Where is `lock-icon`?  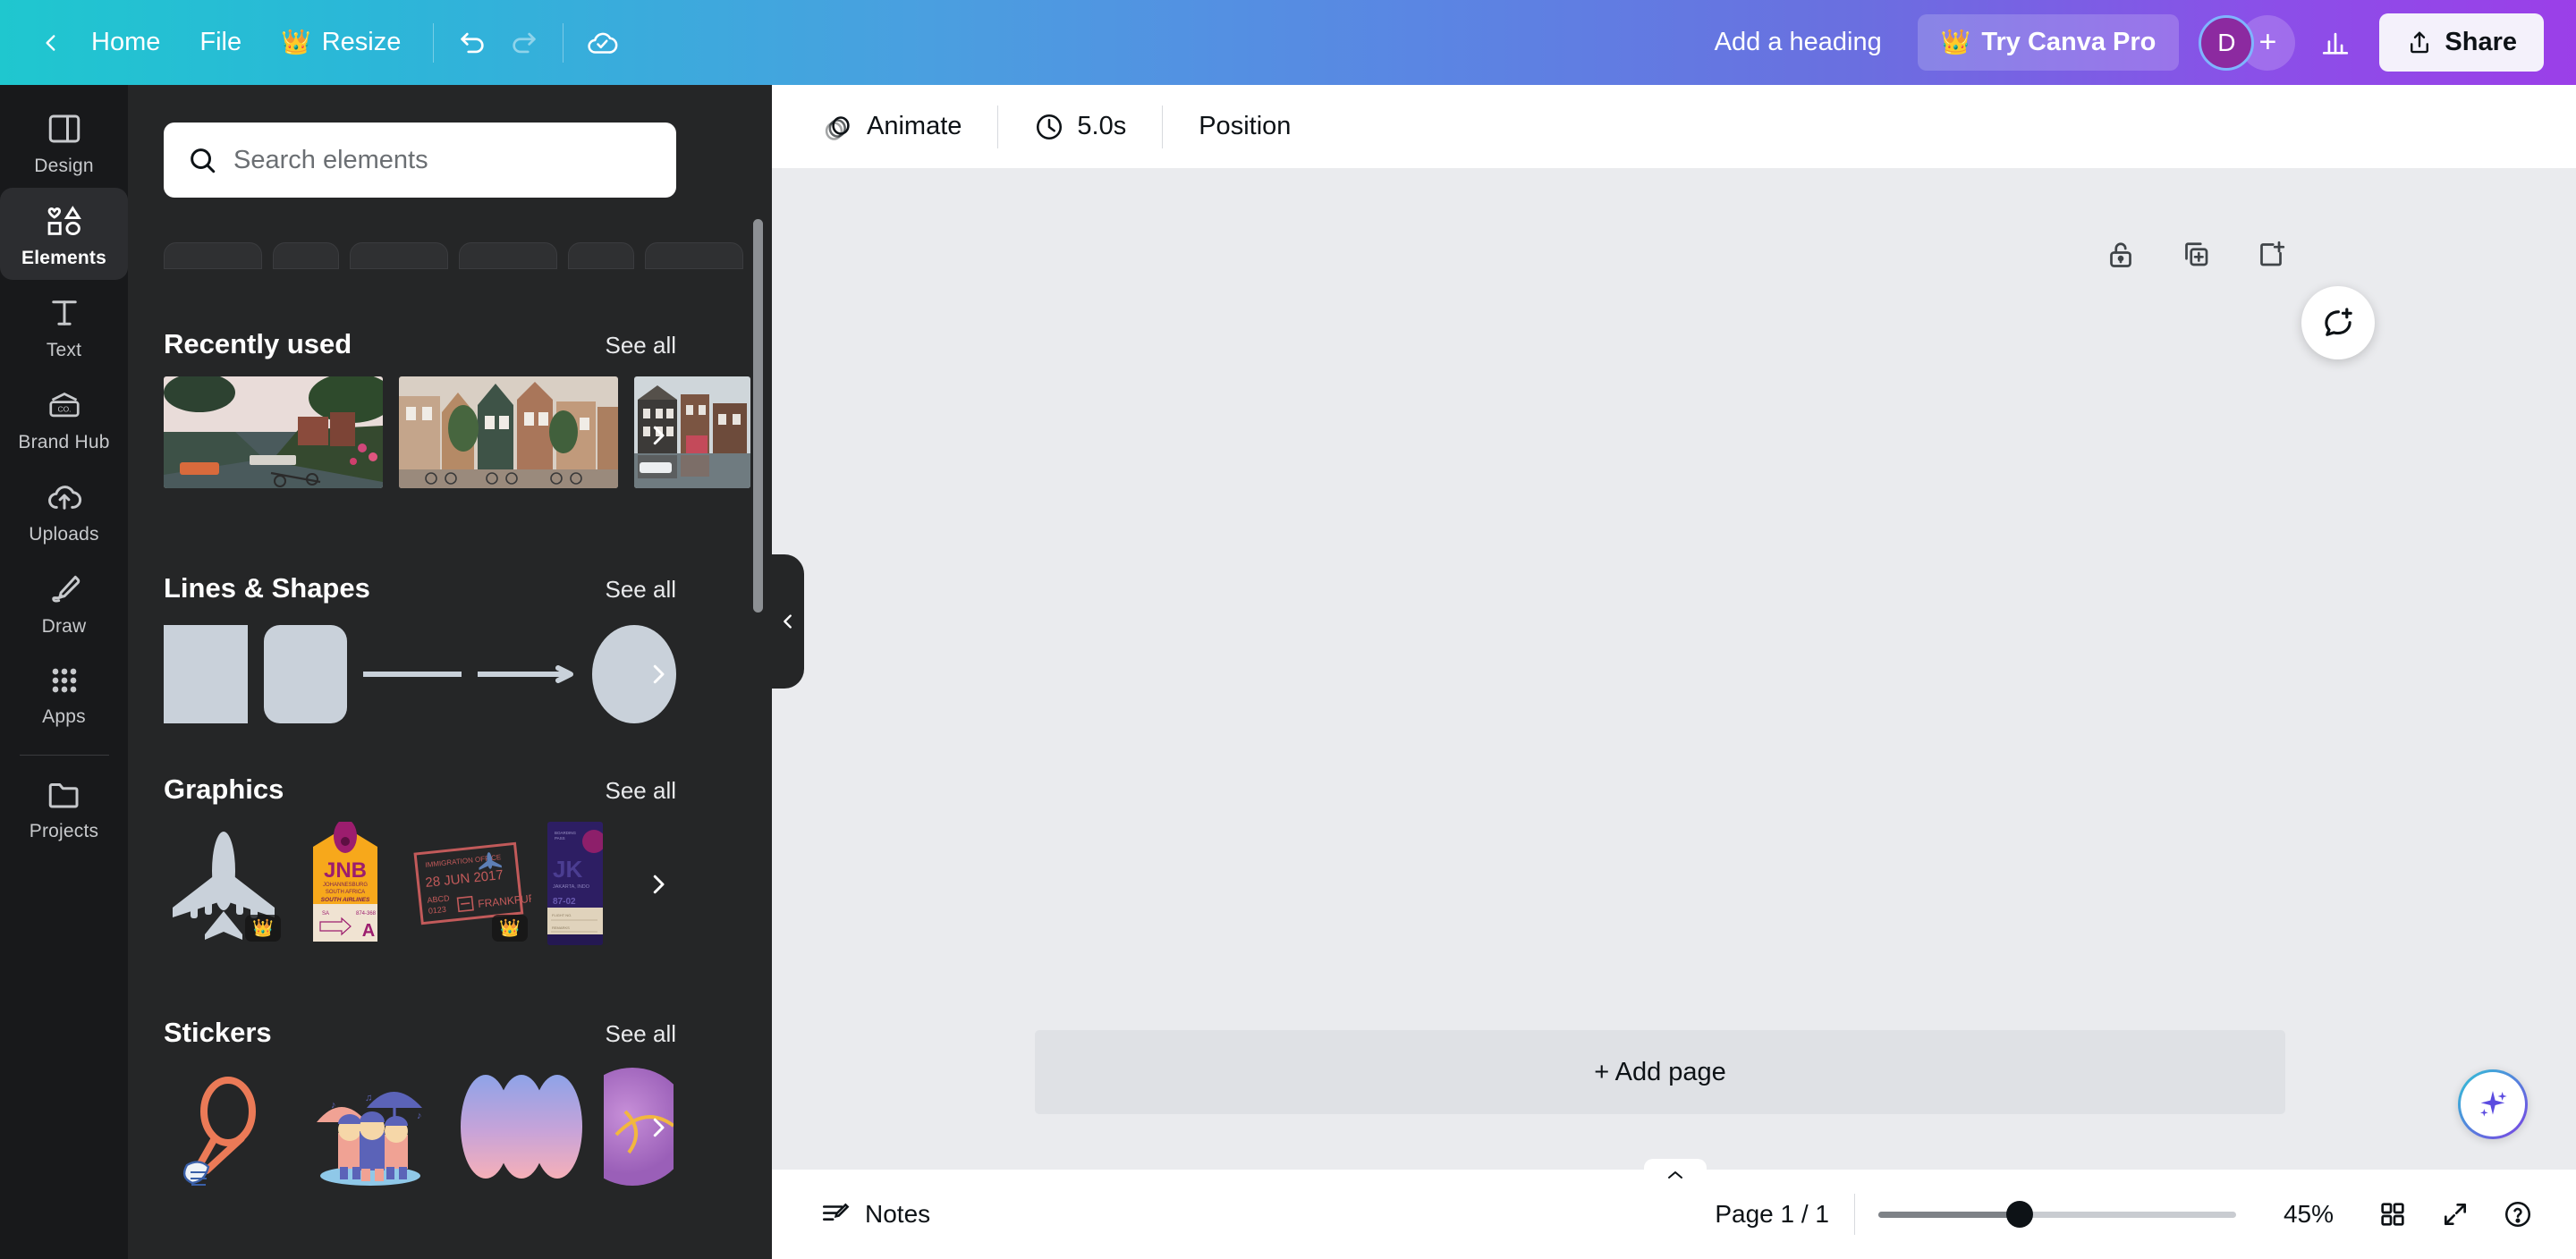 lock-icon is located at coordinates (2121, 254).